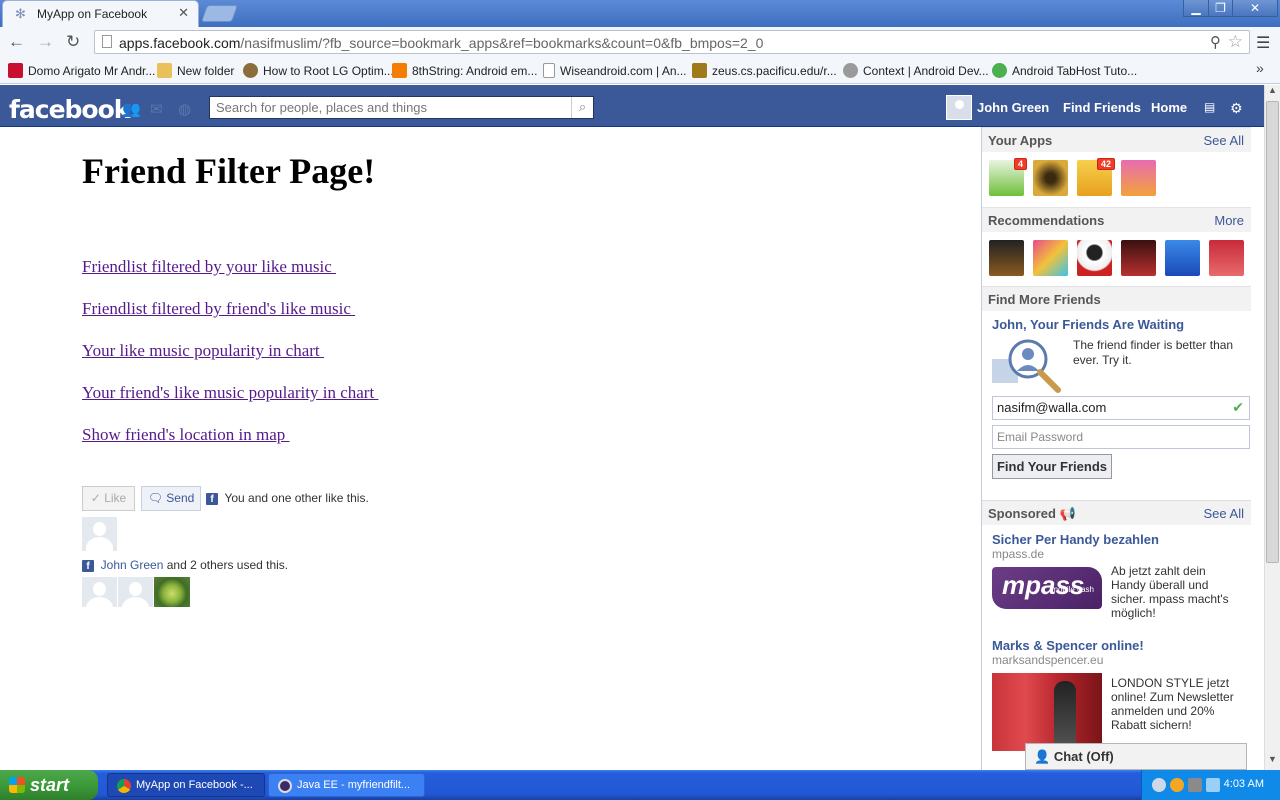 This screenshot has height=800, width=1280. Describe the element at coordinates (1272, 93) in the screenshot. I see `scroll-up-icon: ▲` at that location.